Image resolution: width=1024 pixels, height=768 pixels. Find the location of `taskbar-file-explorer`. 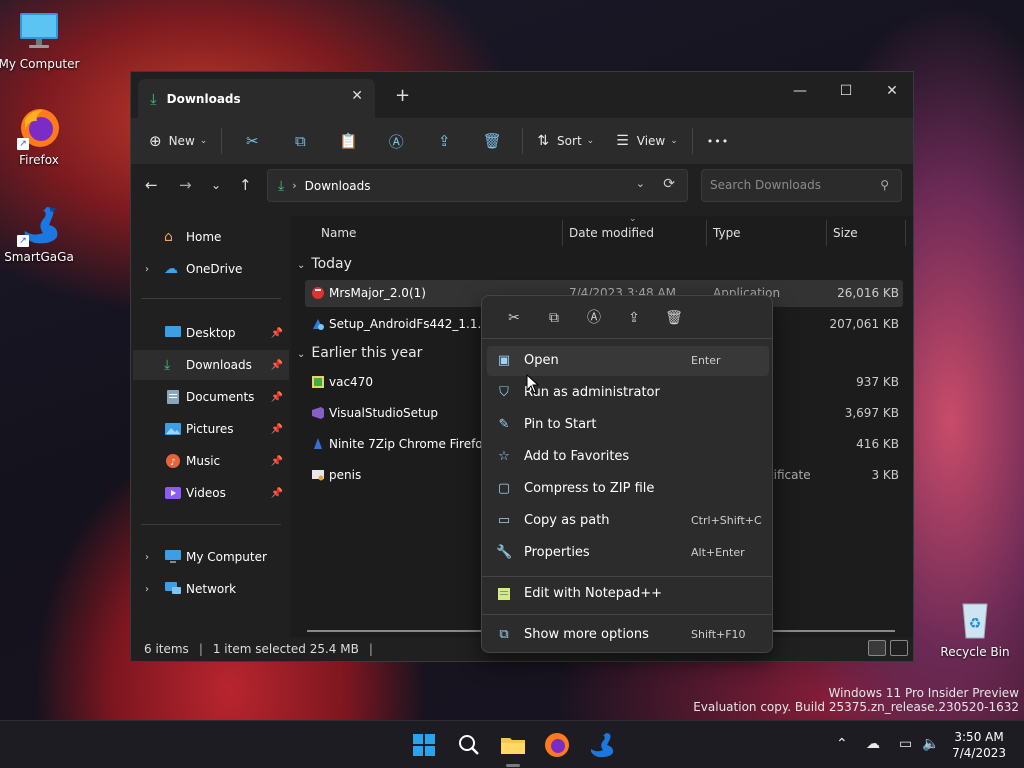

taskbar-file-explorer is located at coordinates (513, 745).